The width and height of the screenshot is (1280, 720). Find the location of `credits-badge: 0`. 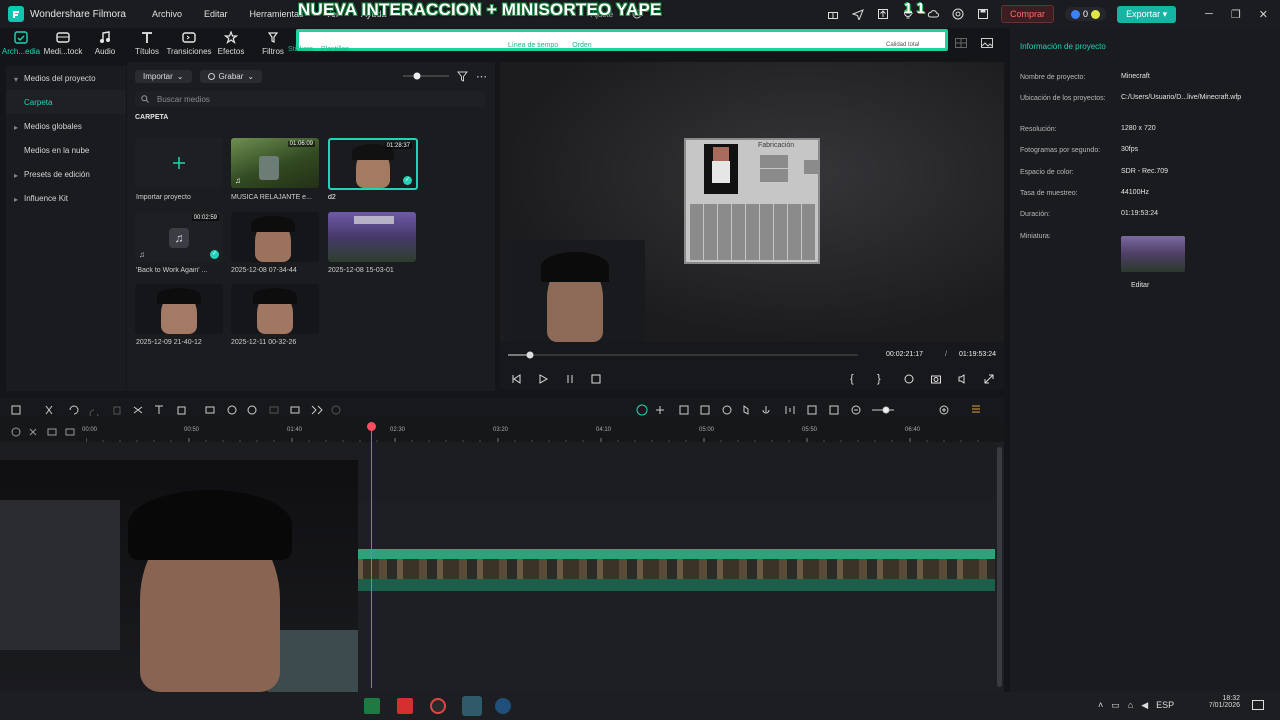

credits-badge: 0 is located at coordinates (1086, 14).